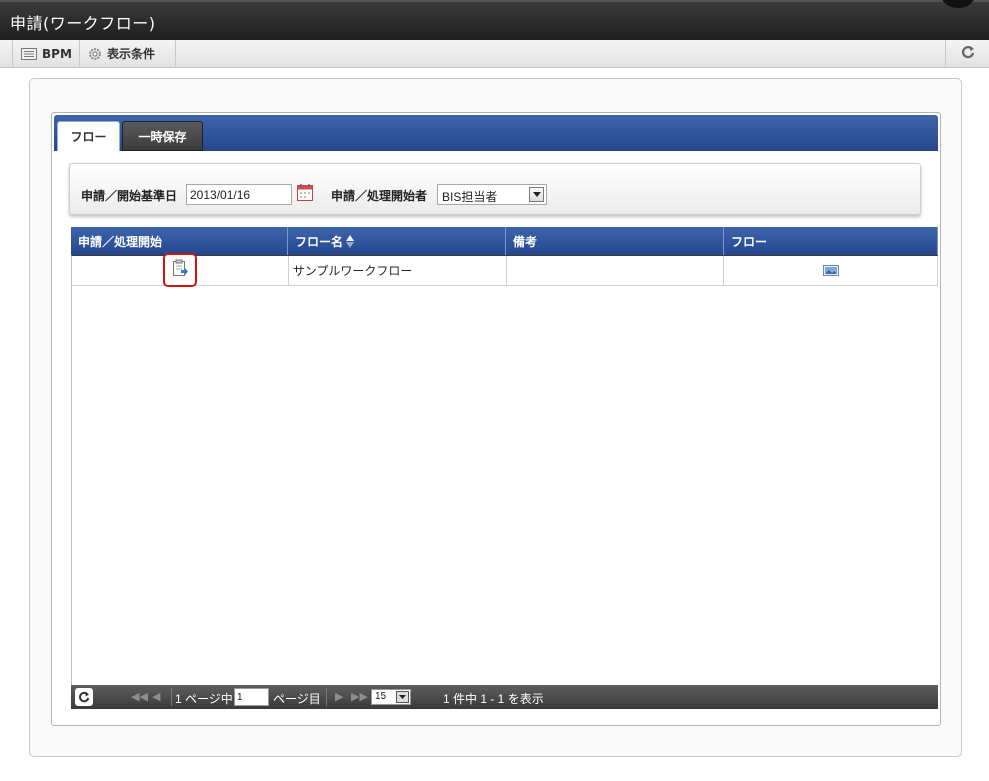 This screenshot has width=989, height=781. What do you see at coordinates (139, 696) in the screenshot?
I see `first-page-icon: ◀◀` at bounding box center [139, 696].